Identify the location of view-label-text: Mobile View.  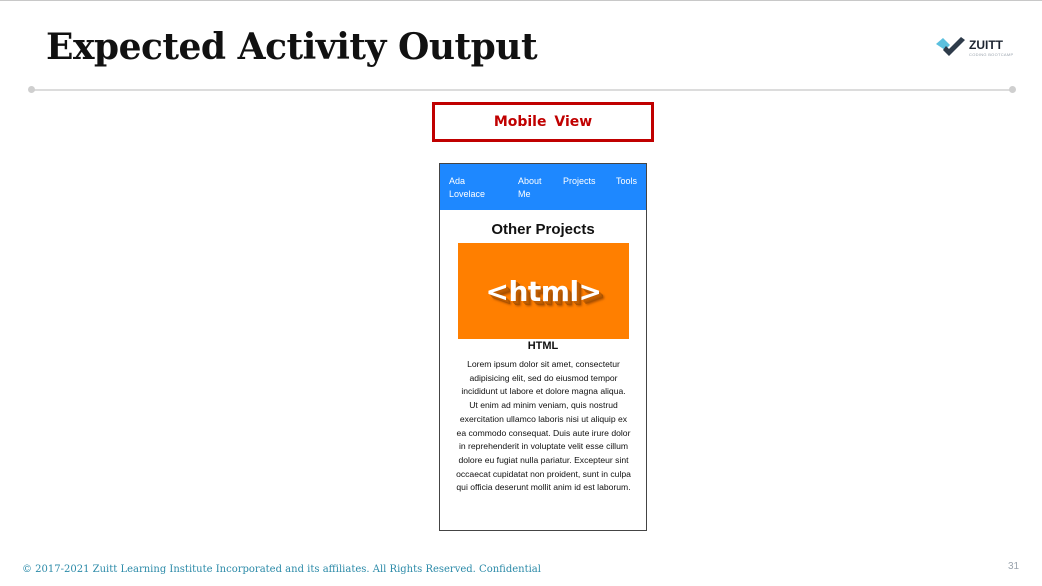
(543, 122).